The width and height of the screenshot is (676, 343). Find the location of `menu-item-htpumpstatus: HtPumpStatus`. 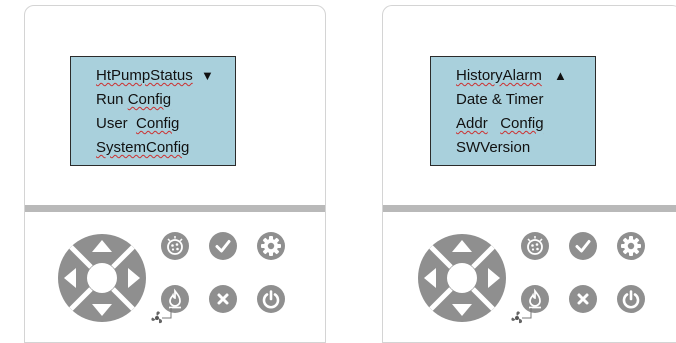

menu-item-htpumpstatus: HtPumpStatus is located at coordinates (144, 76).